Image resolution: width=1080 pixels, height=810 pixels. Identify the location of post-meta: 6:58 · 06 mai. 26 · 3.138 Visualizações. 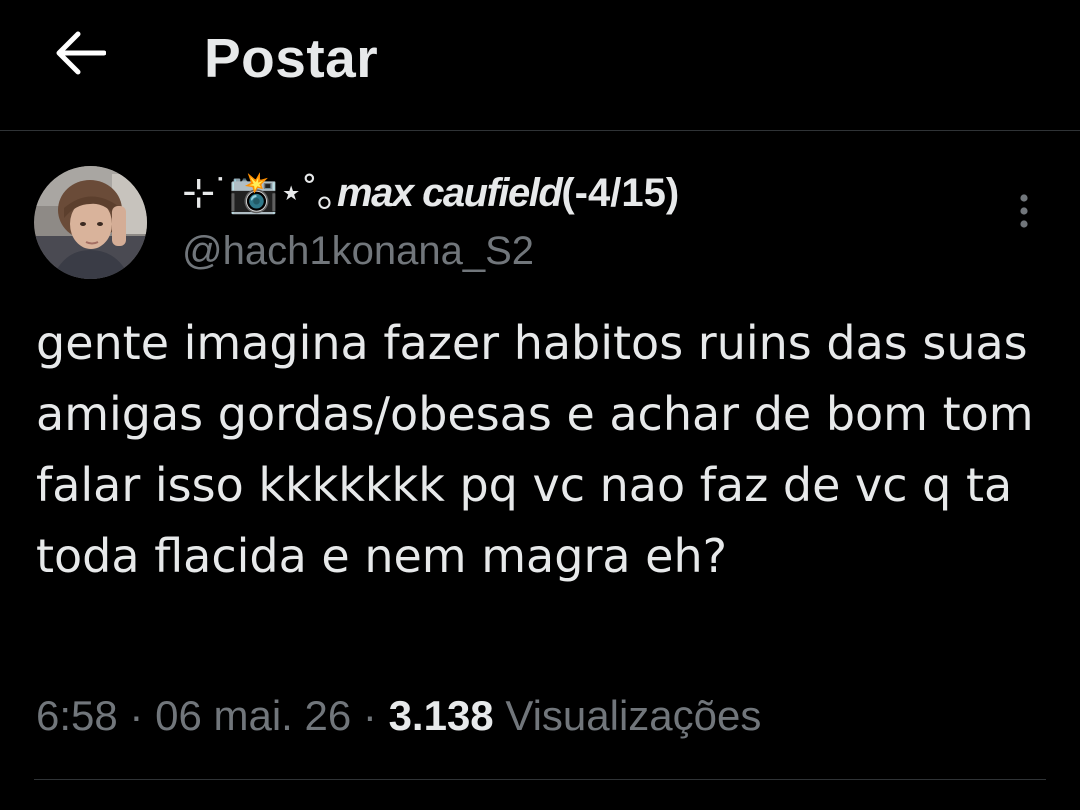
(398, 716).